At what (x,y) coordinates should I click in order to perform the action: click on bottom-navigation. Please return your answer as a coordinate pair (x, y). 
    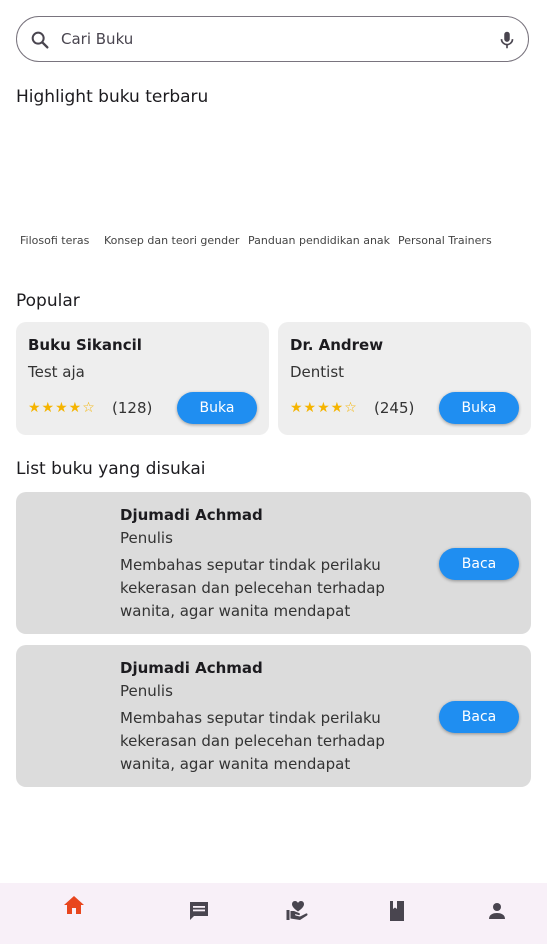
    Looking at the image, I should click on (273, 913).